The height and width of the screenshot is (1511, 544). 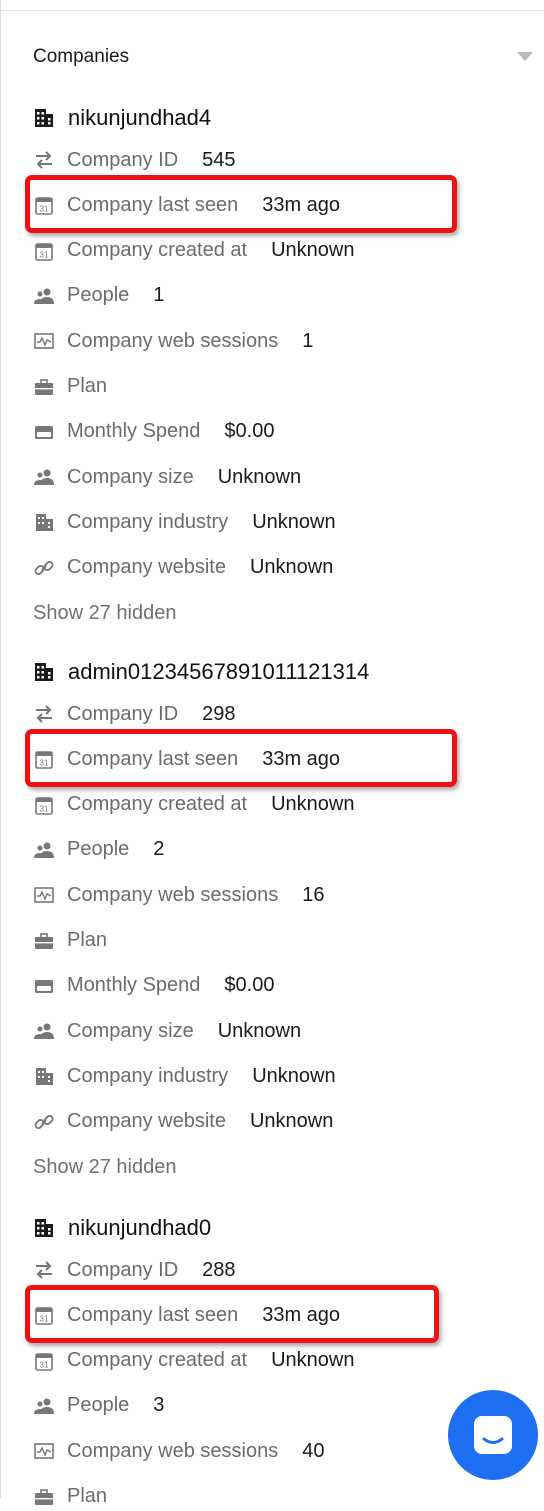 I want to click on attribute-row: Company ID 288, so click(x=134, y=1270).